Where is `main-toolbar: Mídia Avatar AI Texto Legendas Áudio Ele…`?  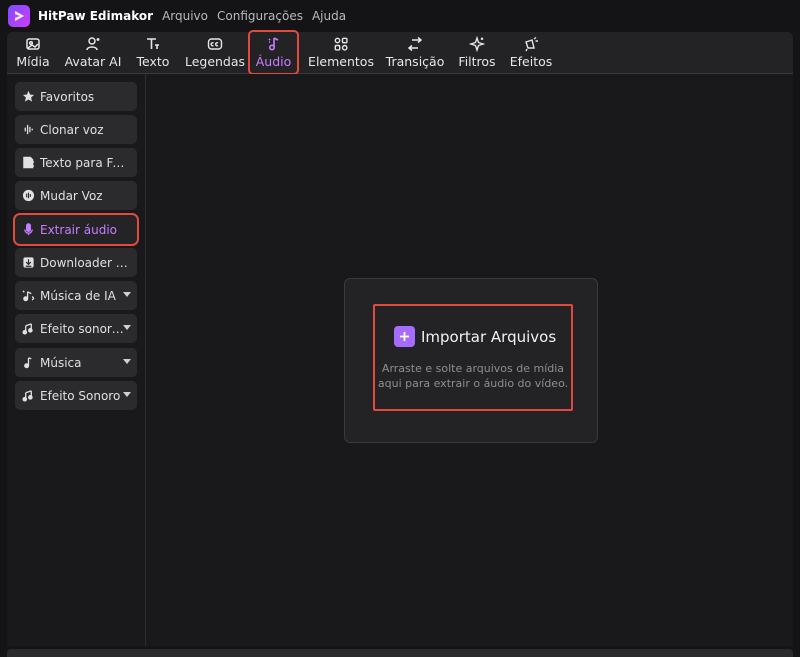 main-toolbar: Mídia Avatar AI Texto Legendas Áudio Ele… is located at coordinates (400, 52).